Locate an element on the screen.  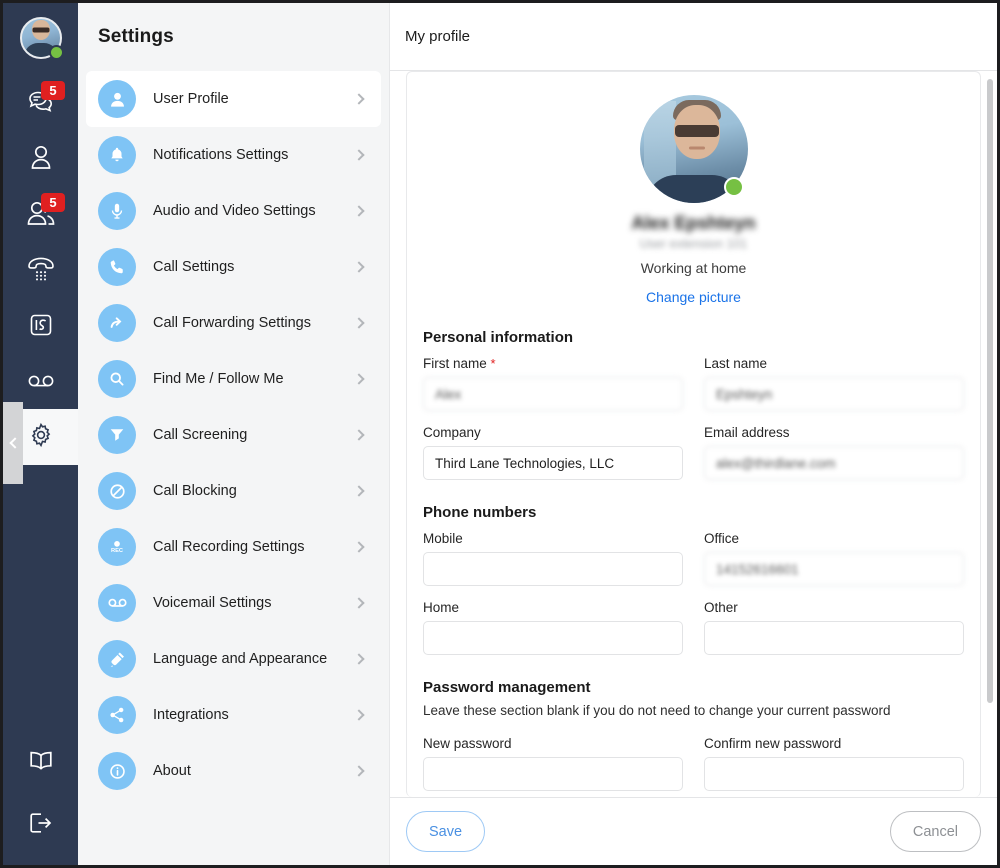
voicemail-icon is located at coordinates (117, 603).